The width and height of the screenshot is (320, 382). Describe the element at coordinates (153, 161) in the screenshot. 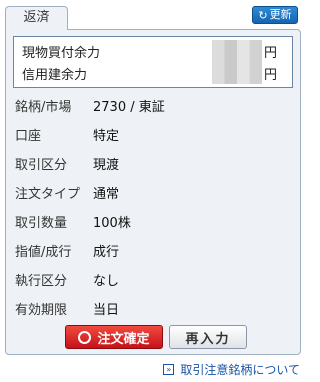

I see `detail-row-trade-type: 取引区分 現渡` at that location.